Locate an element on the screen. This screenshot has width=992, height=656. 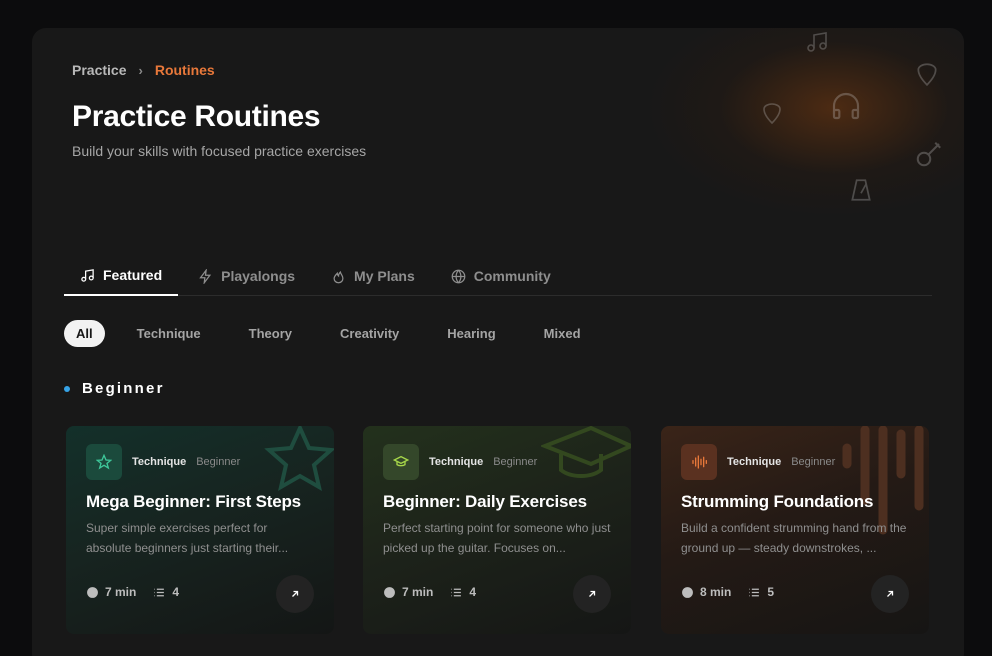
breadcrumb-practice-link: Practice is located at coordinates (99, 70).